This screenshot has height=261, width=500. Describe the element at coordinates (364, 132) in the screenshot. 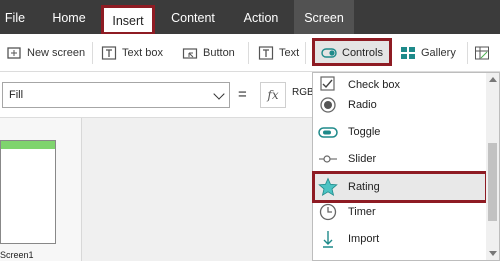

I see `menu-item-label: Toggle` at that location.